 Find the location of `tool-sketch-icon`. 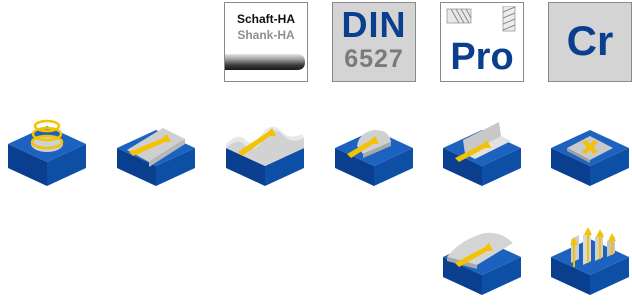

tool-sketch-icon is located at coordinates (481, 19).